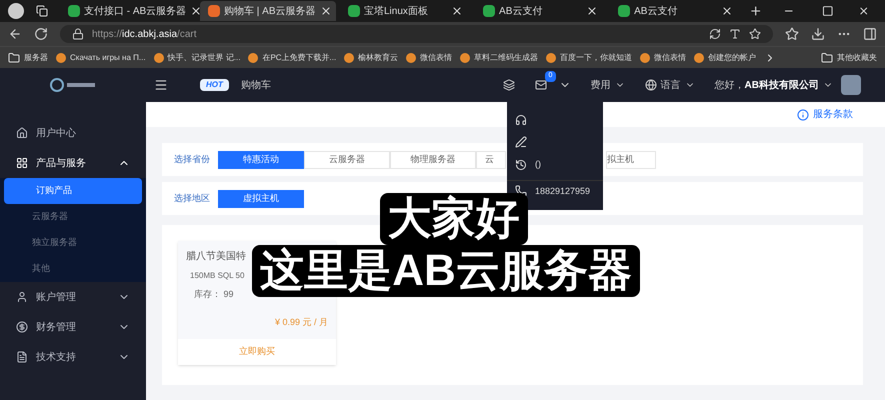 The image size is (885, 400). Describe the element at coordinates (16, 11) in the screenshot. I see `profile-icon` at that location.